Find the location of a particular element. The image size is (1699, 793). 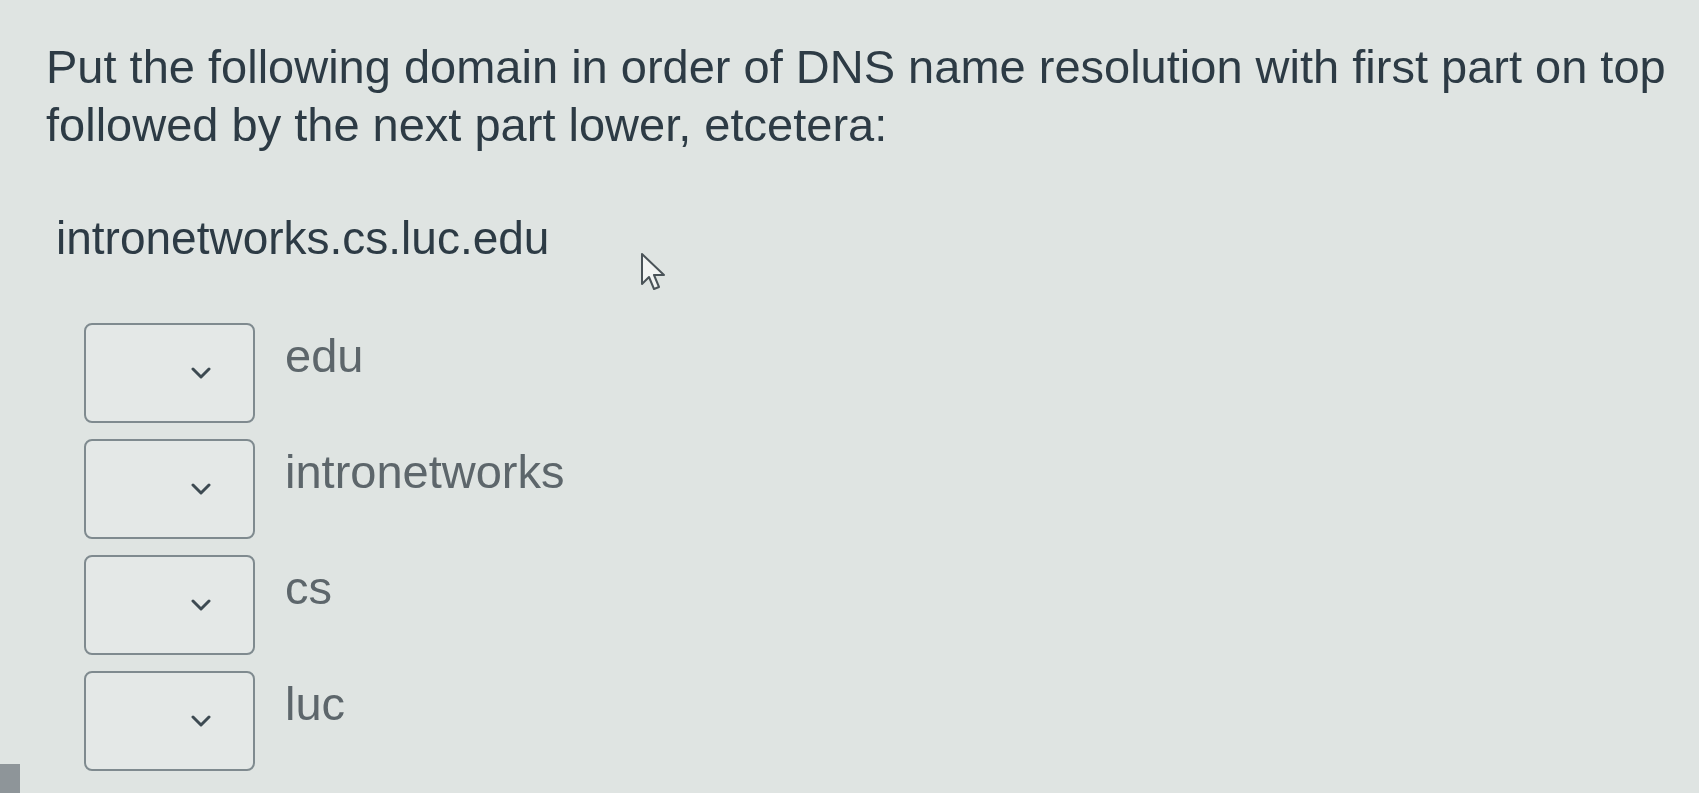

question-text: Put the following domain in order of DNS name resolution with first part on top followed by the next part lower, etcetera: is located at coordinates (856, 96).